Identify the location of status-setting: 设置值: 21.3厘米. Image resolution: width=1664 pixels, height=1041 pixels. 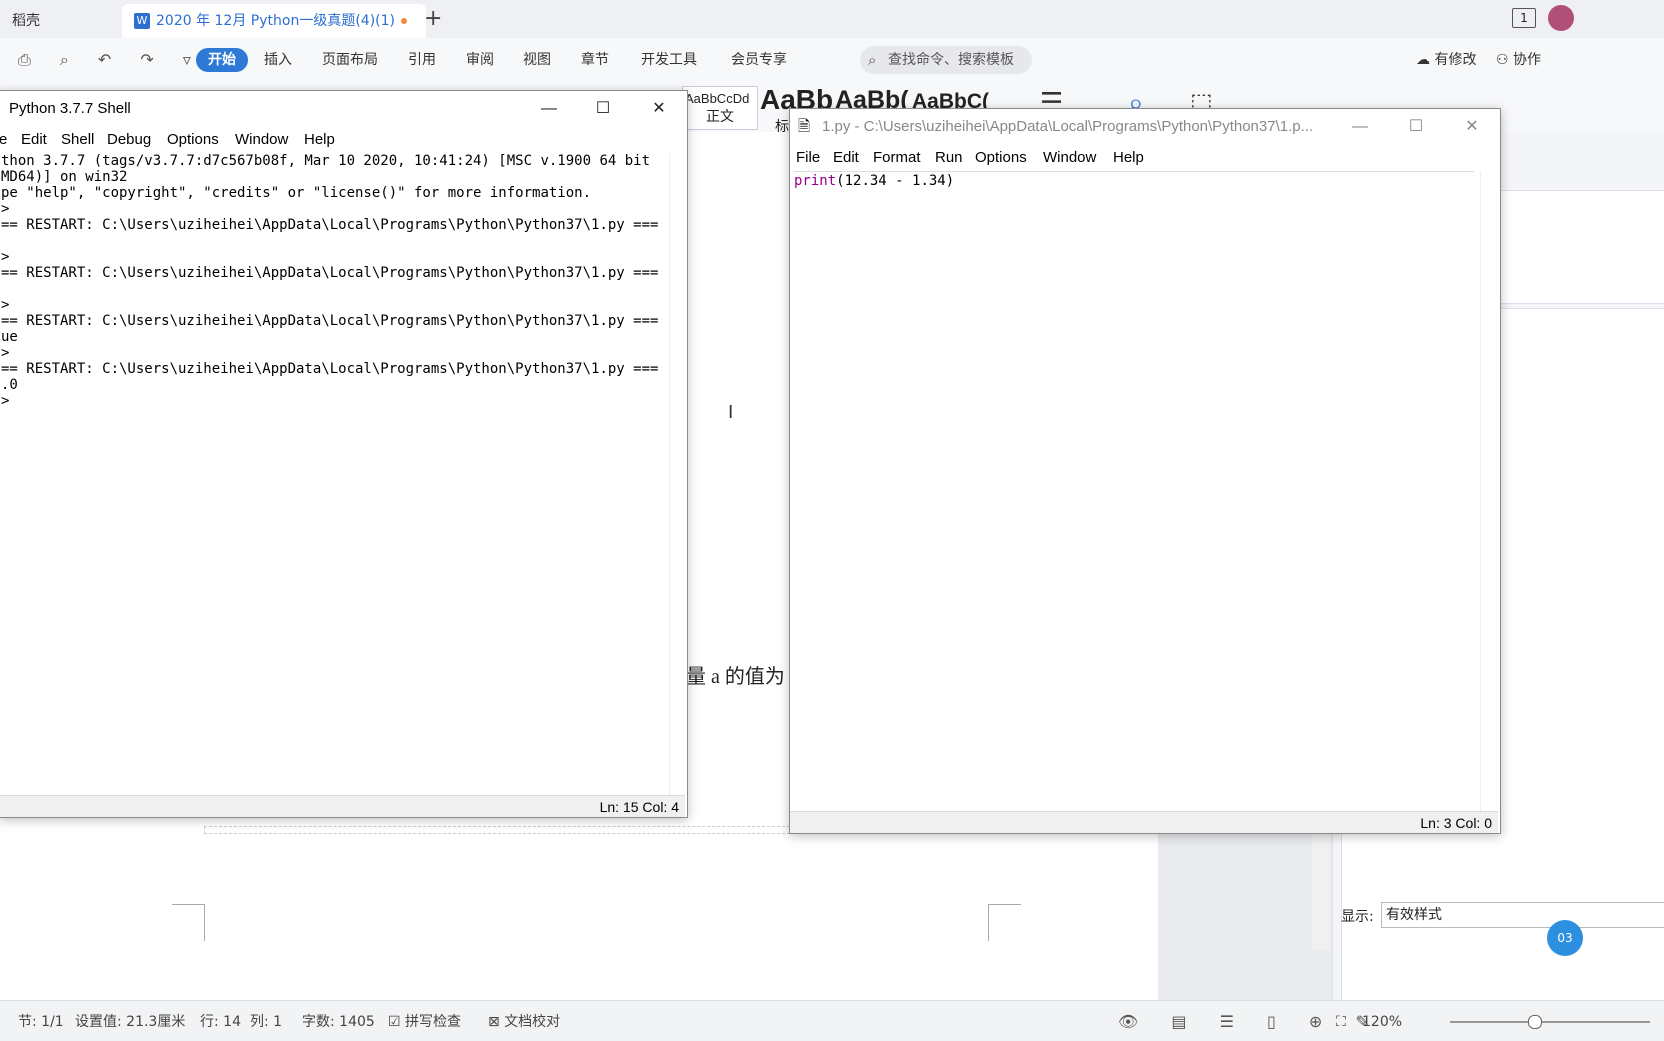
(130, 1022).